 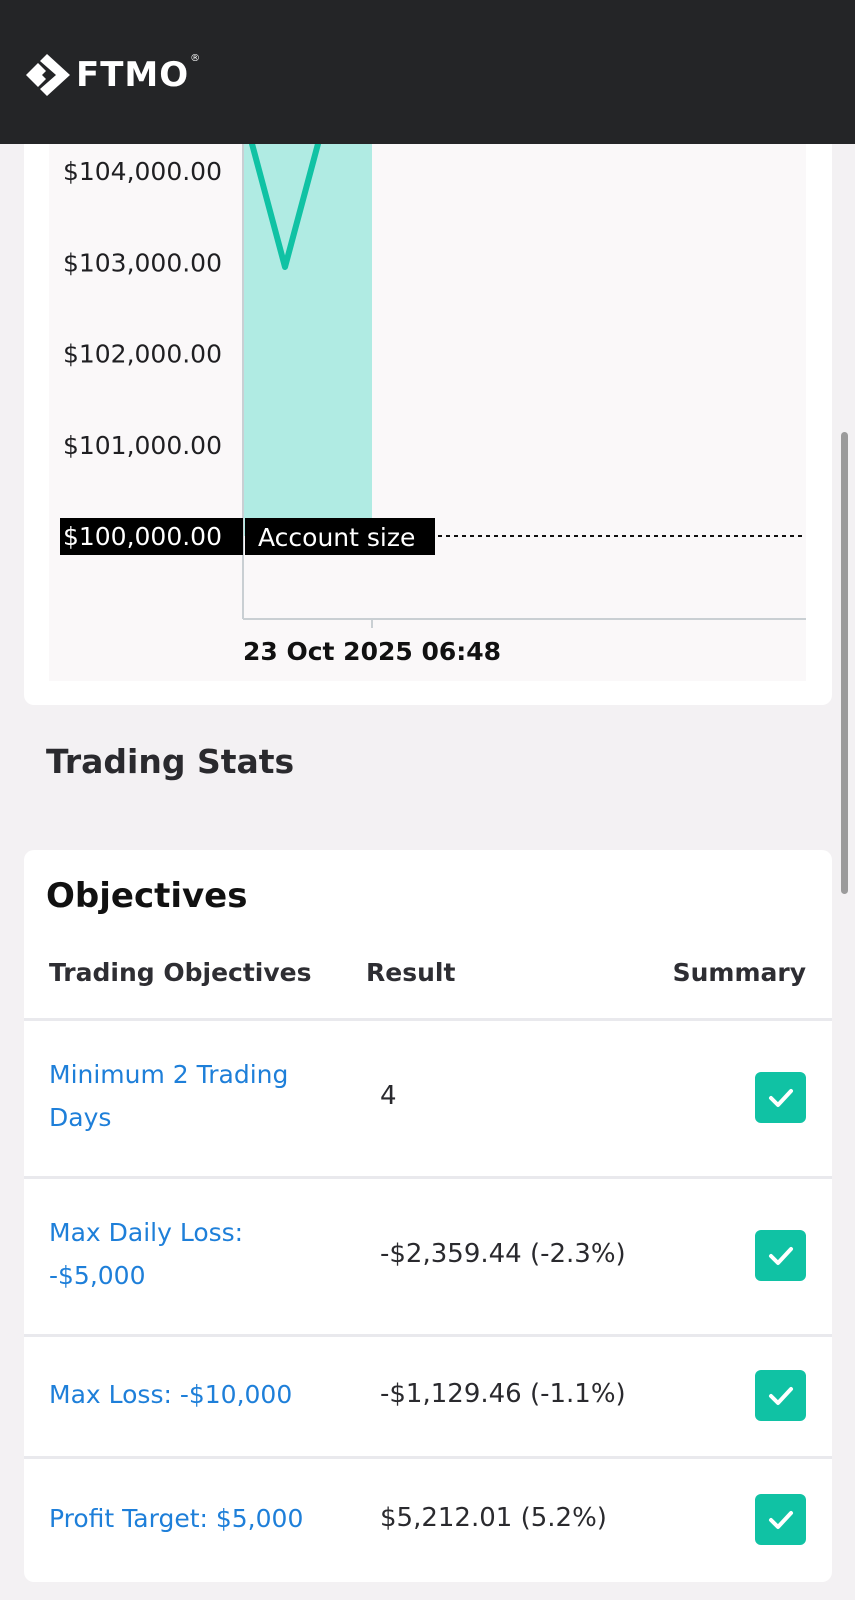 I want to click on objective-link: Max Loss: -$10,000, so click(x=194, y=1394).